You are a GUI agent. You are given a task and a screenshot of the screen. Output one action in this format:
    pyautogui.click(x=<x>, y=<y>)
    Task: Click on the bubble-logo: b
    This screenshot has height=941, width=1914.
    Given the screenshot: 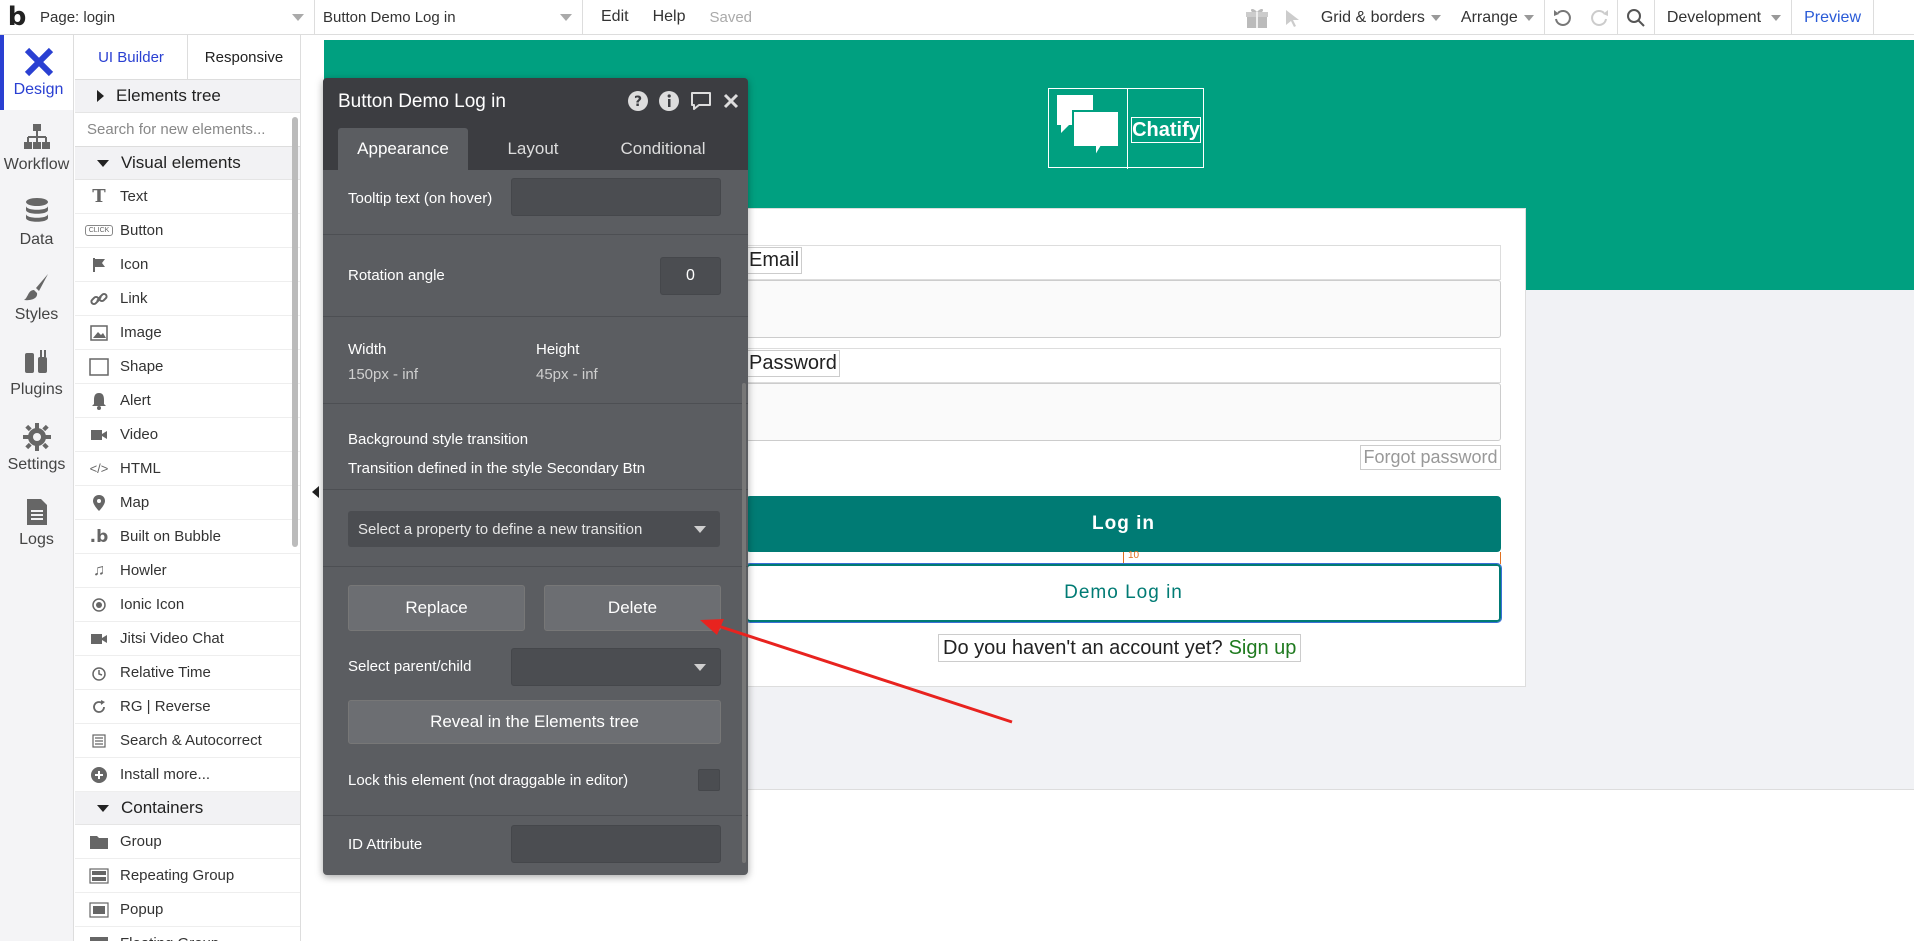 What is the action you would take?
    pyautogui.click(x=17, y=17)
    